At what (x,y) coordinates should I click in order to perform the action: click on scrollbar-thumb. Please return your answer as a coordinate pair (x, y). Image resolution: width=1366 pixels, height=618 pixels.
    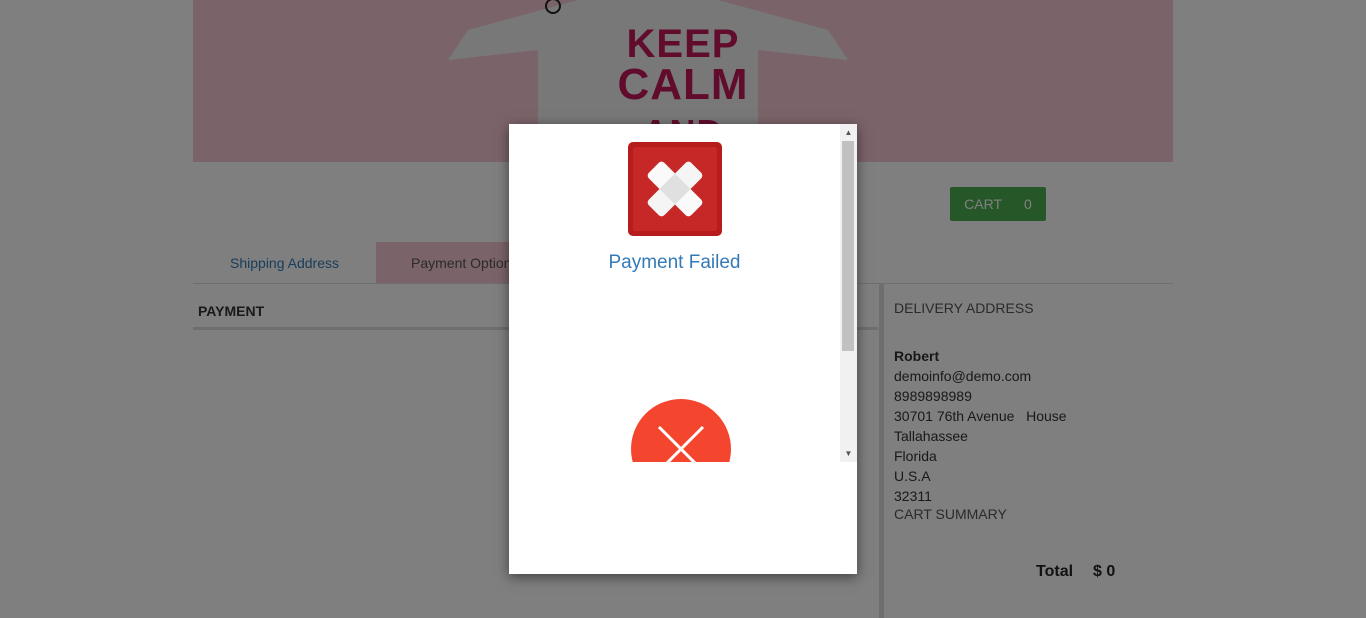
    Looking at the image, I should click on (848, 246).